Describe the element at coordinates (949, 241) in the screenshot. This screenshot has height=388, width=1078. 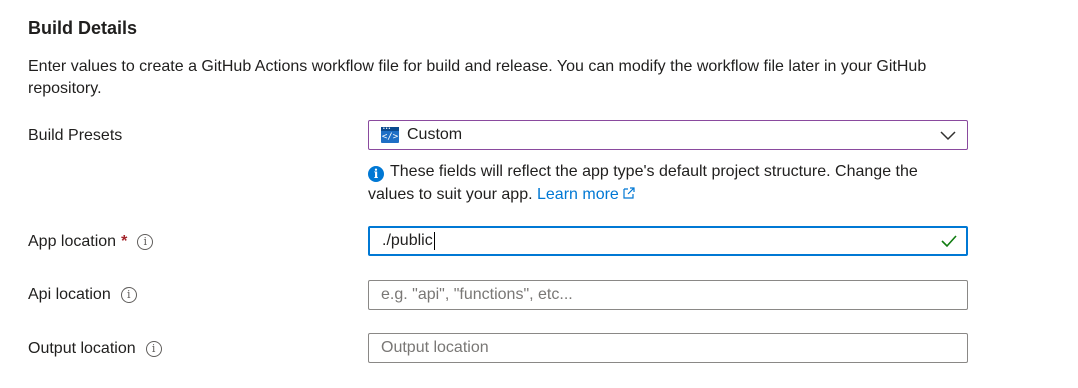
I see `checkmark-icon` at that location.